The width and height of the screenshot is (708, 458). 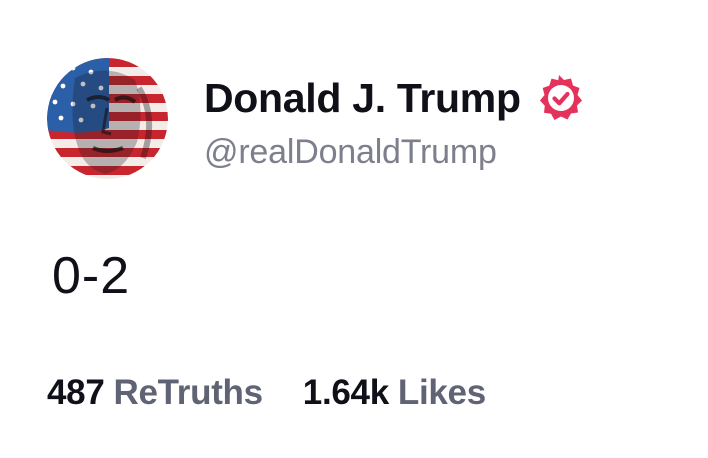 I want to click on avatar, so click(x=107, y=118).